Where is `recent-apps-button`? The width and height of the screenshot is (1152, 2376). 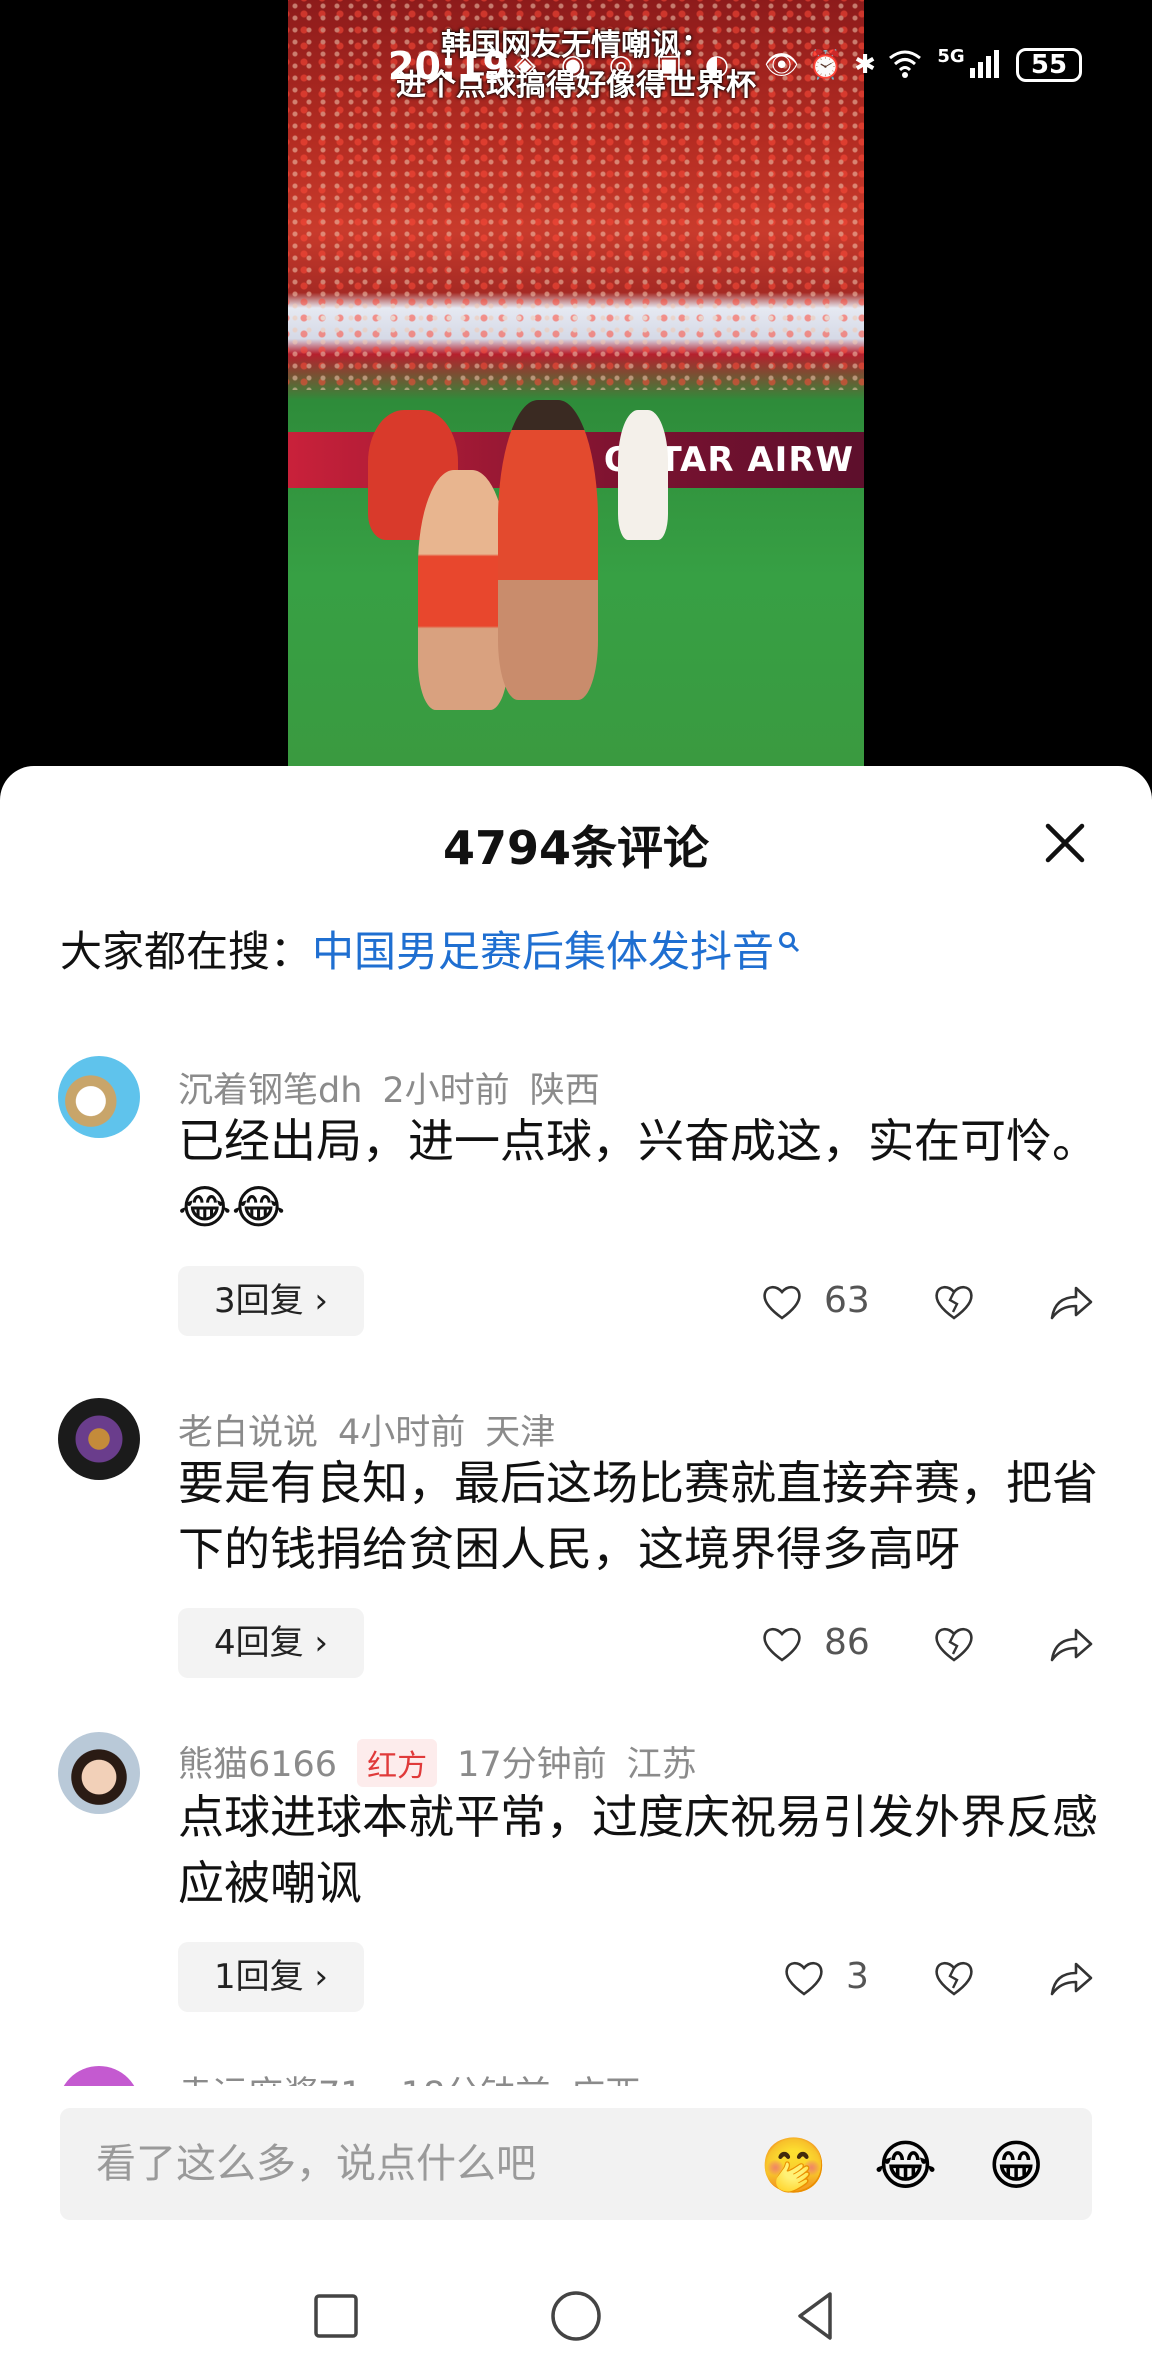
recent-apps-button is located at coordinates (336, 2316).